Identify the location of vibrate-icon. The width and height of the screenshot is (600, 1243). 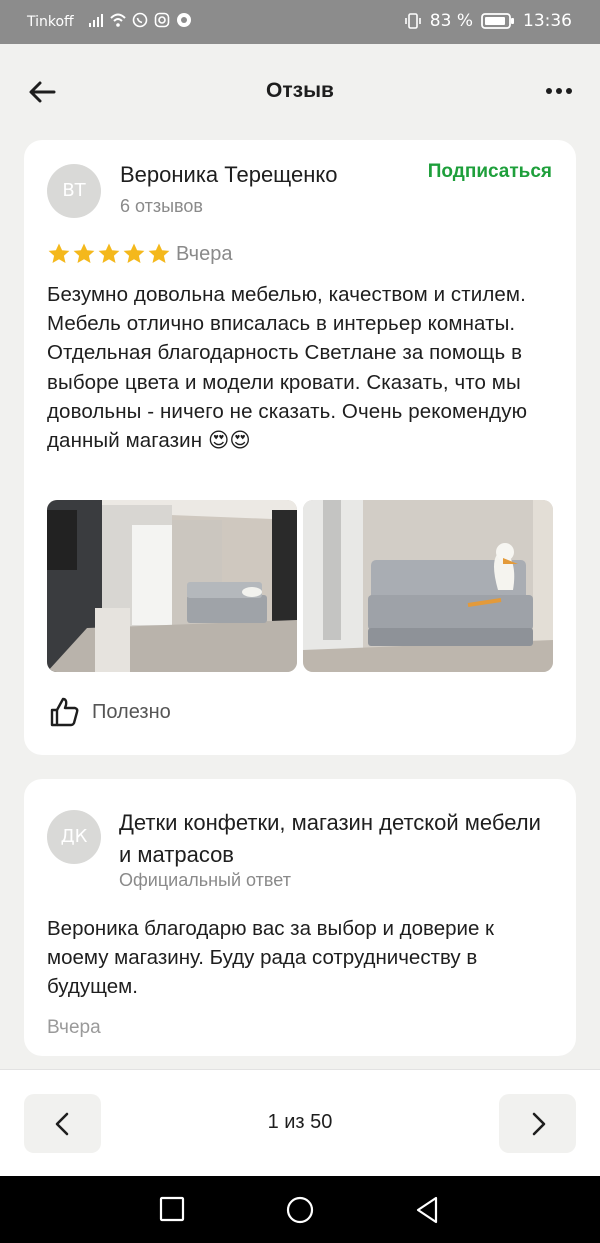
(412, 21).